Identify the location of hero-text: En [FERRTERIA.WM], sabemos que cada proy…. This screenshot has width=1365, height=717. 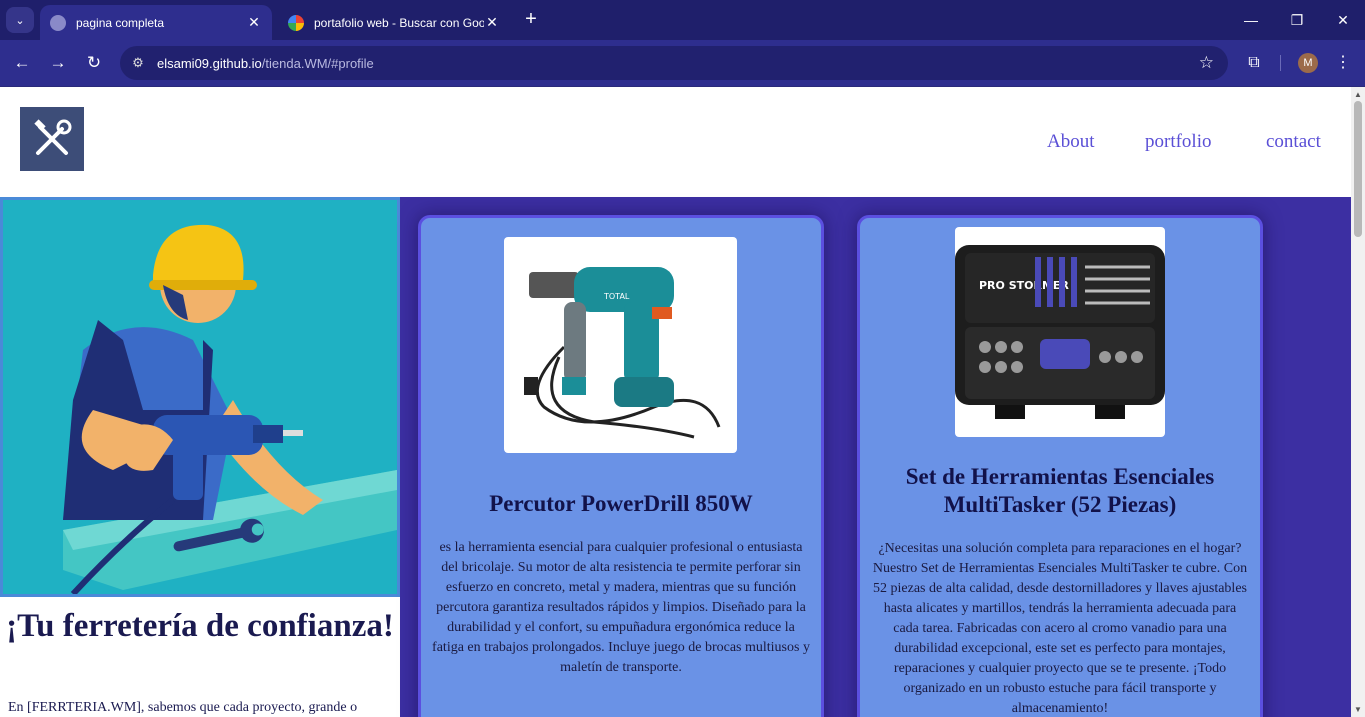
(183, 707).